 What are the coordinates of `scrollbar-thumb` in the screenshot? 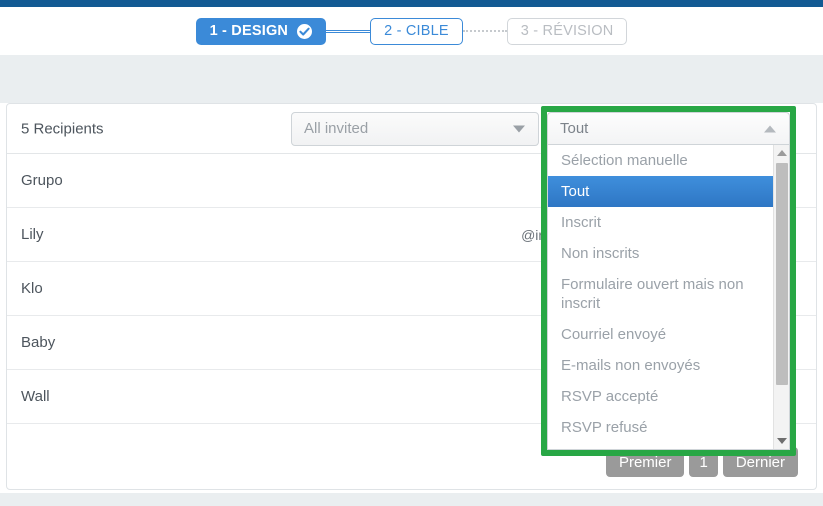 It's located at (782, 274).